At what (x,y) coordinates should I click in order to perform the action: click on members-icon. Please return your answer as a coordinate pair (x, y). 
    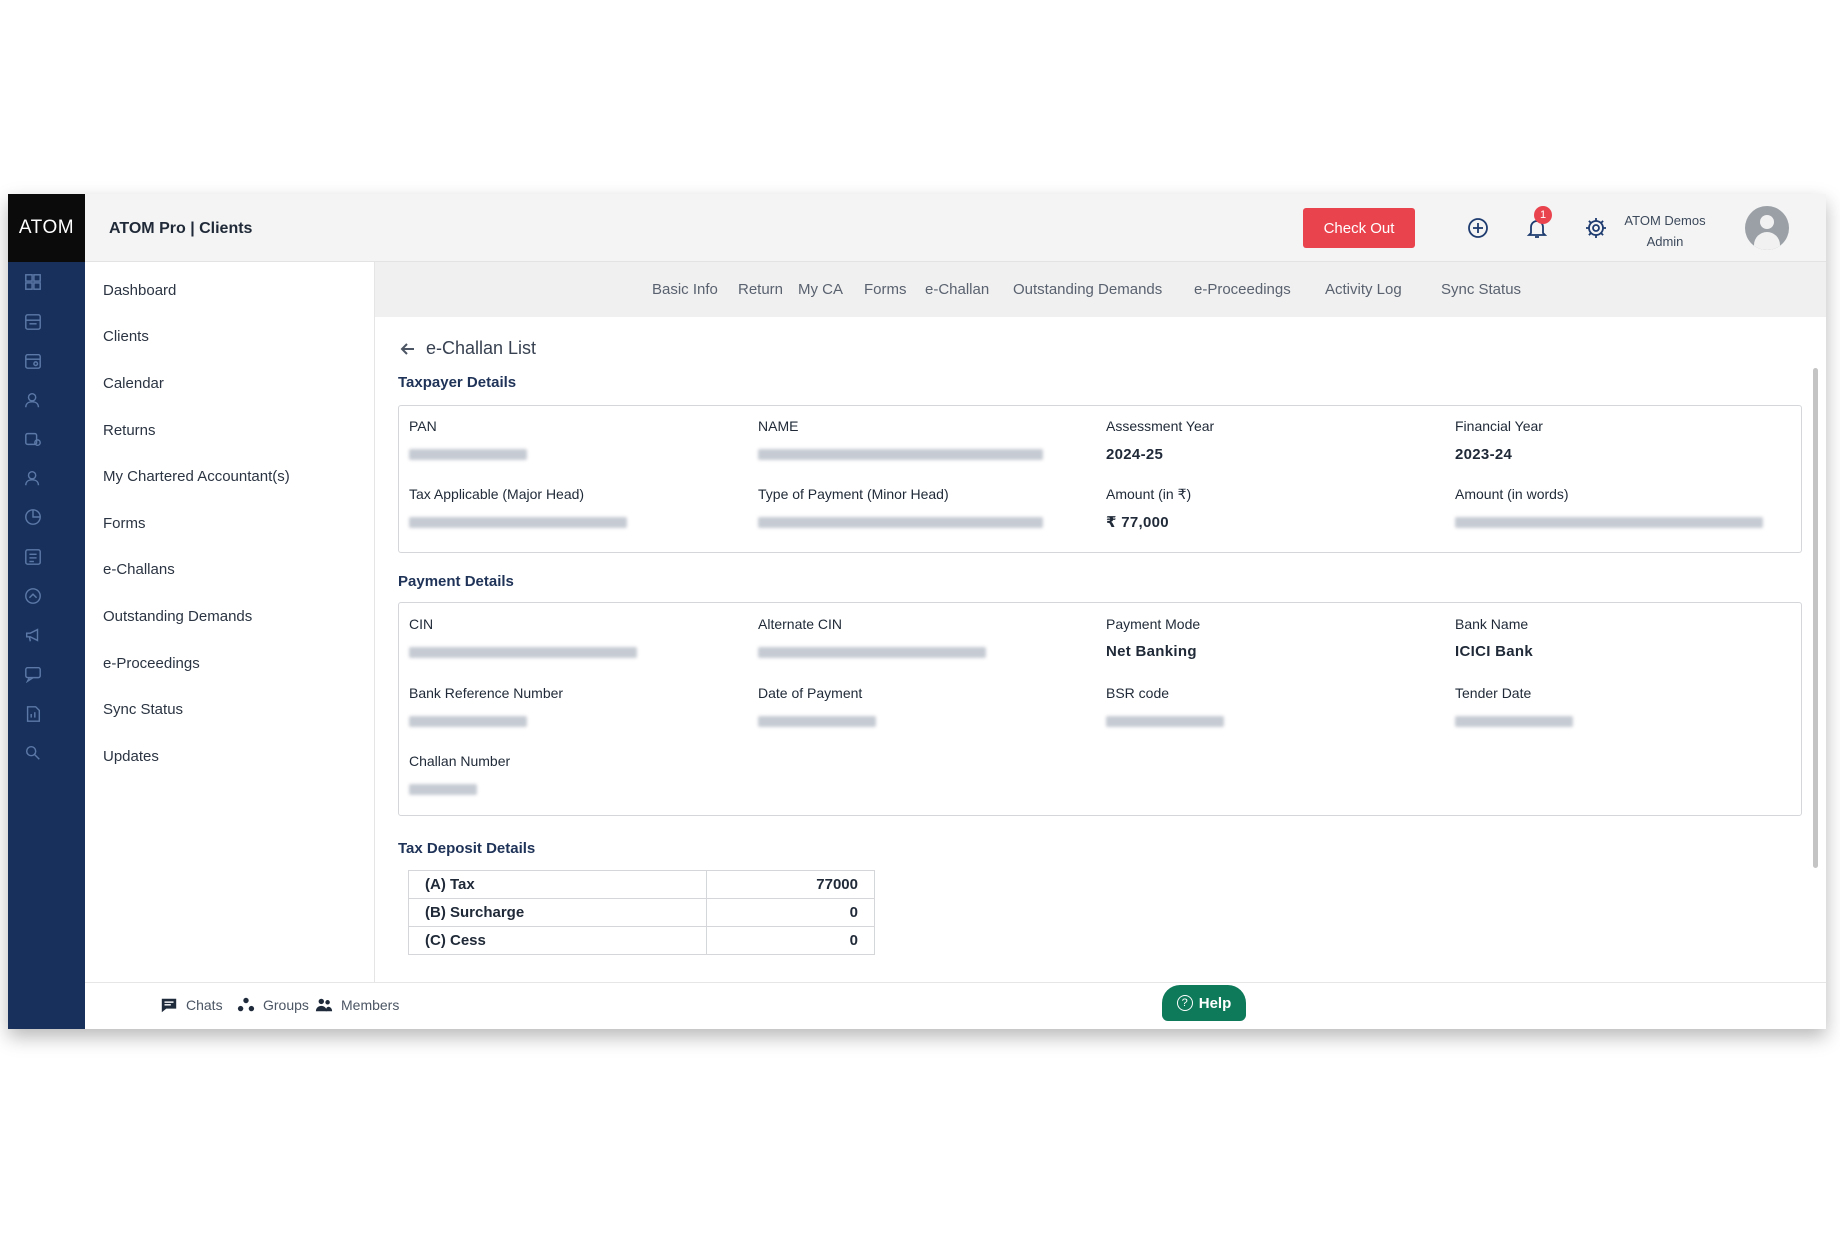
    Looking at the image, I should click on (324, 1005).